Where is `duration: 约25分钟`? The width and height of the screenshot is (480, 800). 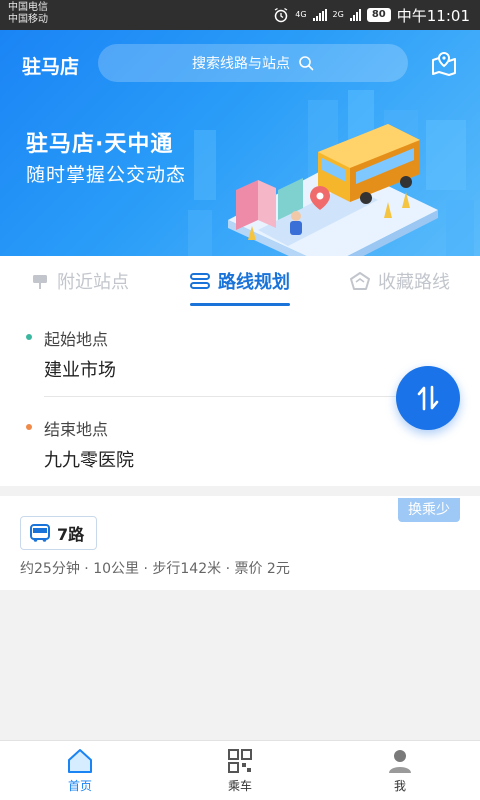
duration: 约25分钟 is located at coordinates (50, 569).